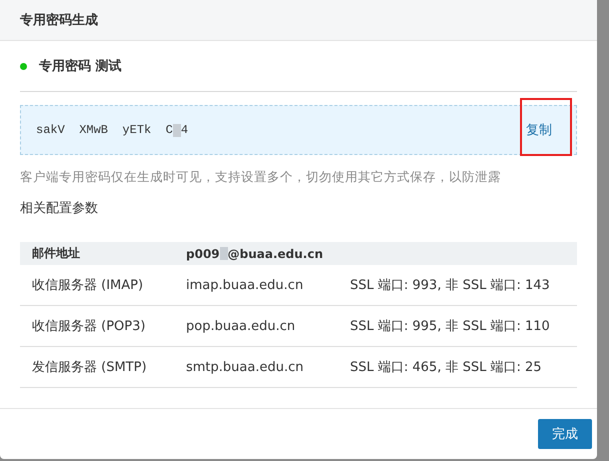 The height and width of the screenshot is (461, 609). I want to click on copy-link: 复制, so click(539, 130).